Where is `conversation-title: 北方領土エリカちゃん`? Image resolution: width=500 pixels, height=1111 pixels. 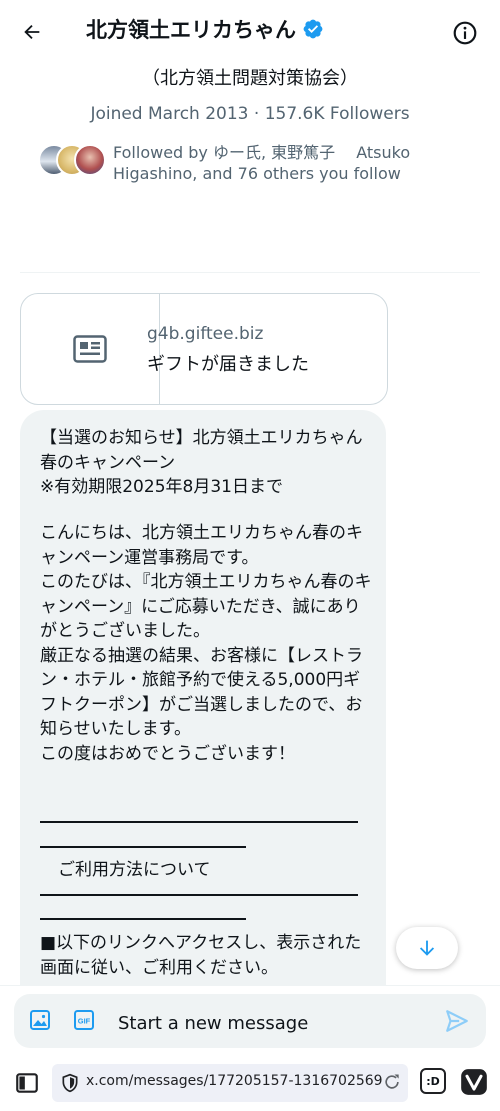 conversation-title: 北方領土エリカちゃん is located at coordinates (205, 29).